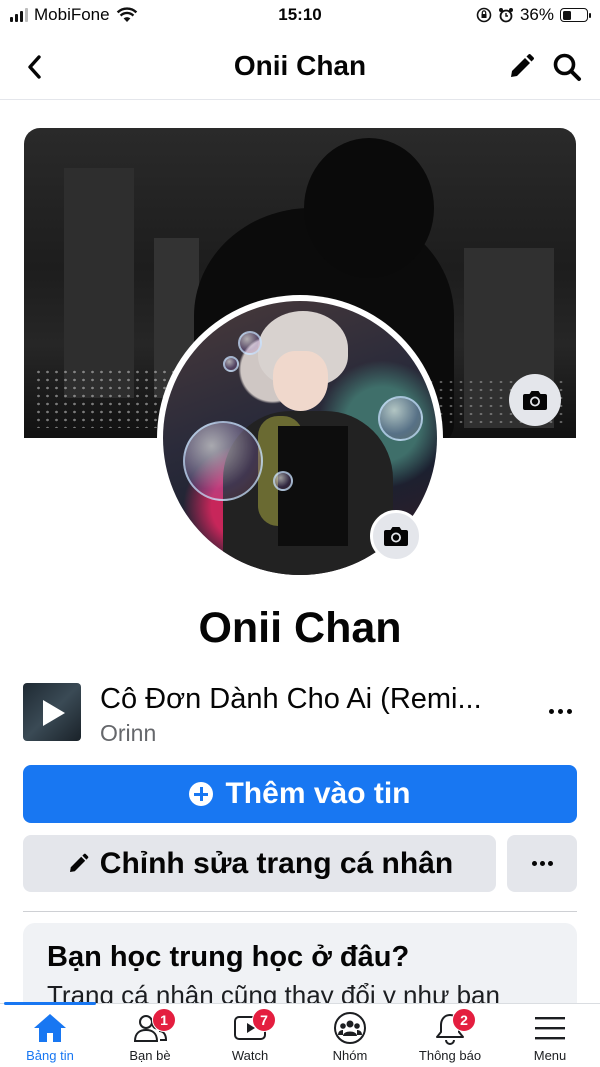 The height and width of the screenshot is (1067, 600). What do you see at coordinates (201, 794) in the screenshot?
I see `plus-circle-icon` at bounding box center [201, 794].